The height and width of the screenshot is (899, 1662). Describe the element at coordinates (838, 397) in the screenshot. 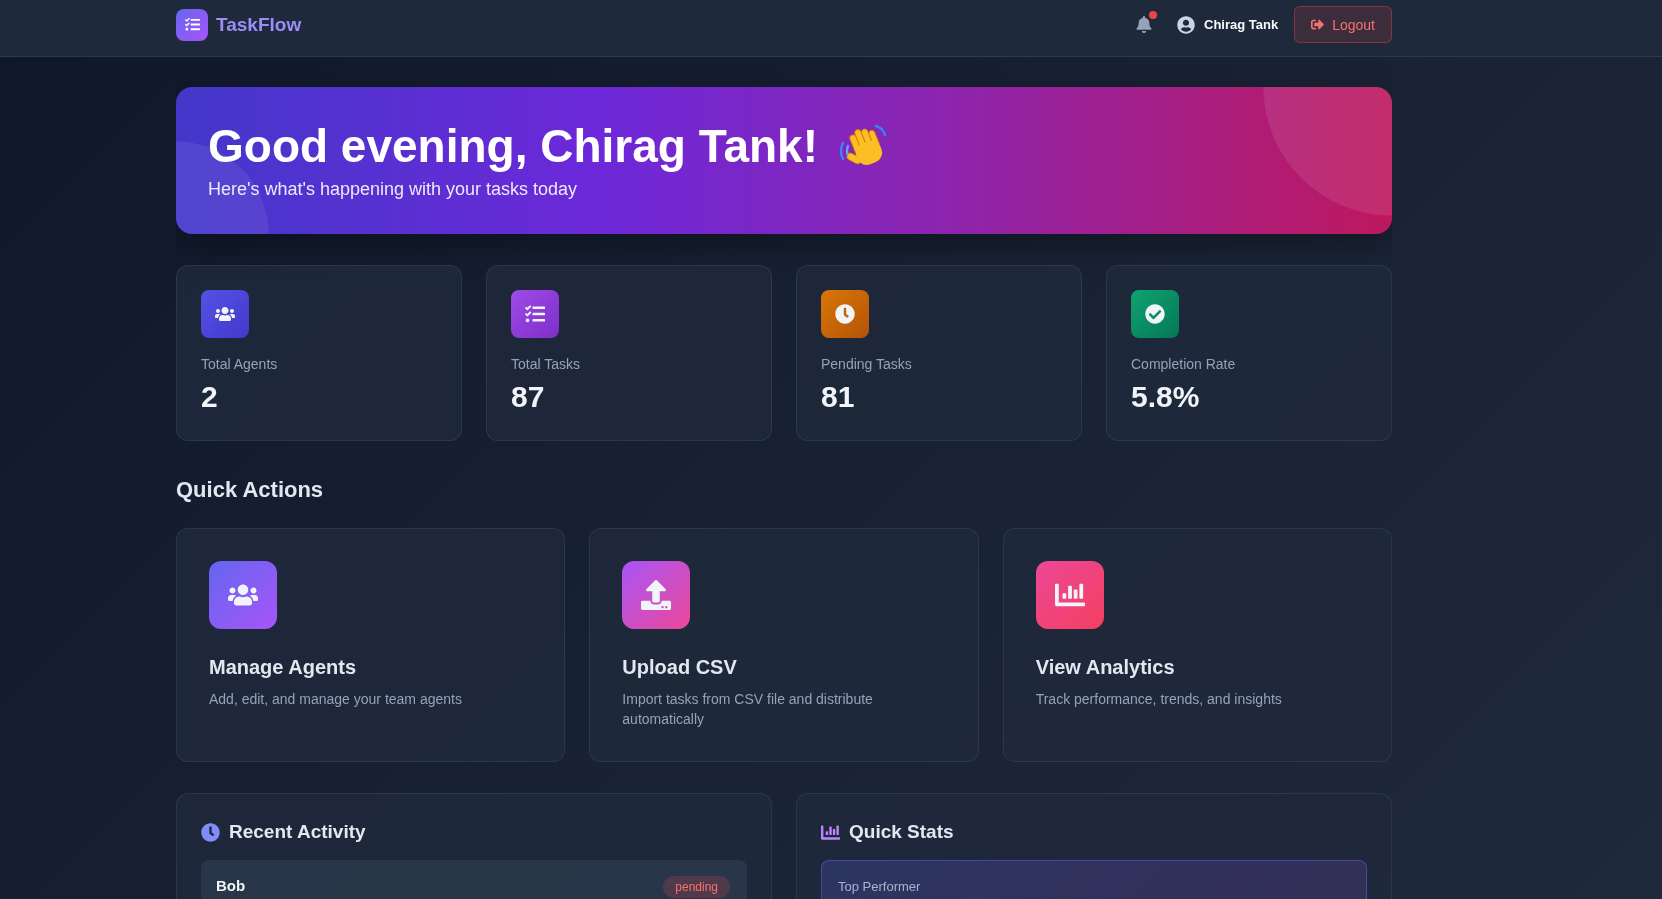

I see `stat-value: 81` at that location.